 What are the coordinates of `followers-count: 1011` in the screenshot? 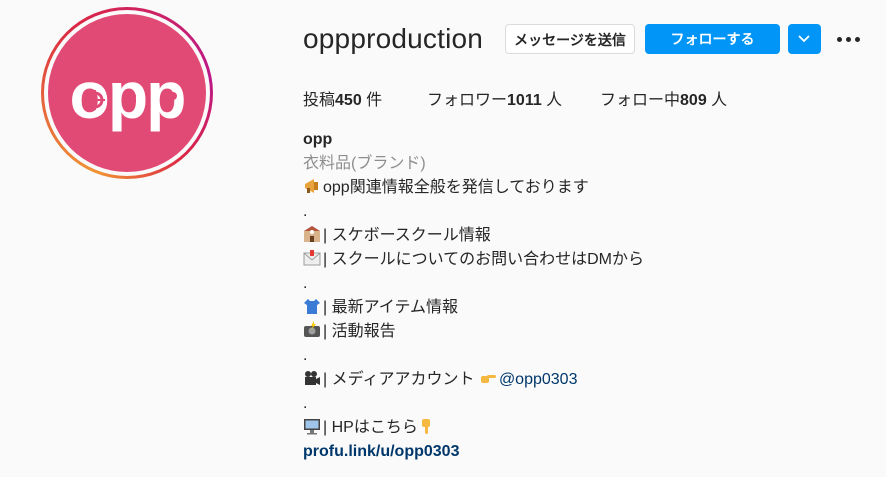 It's located at (524, 100).